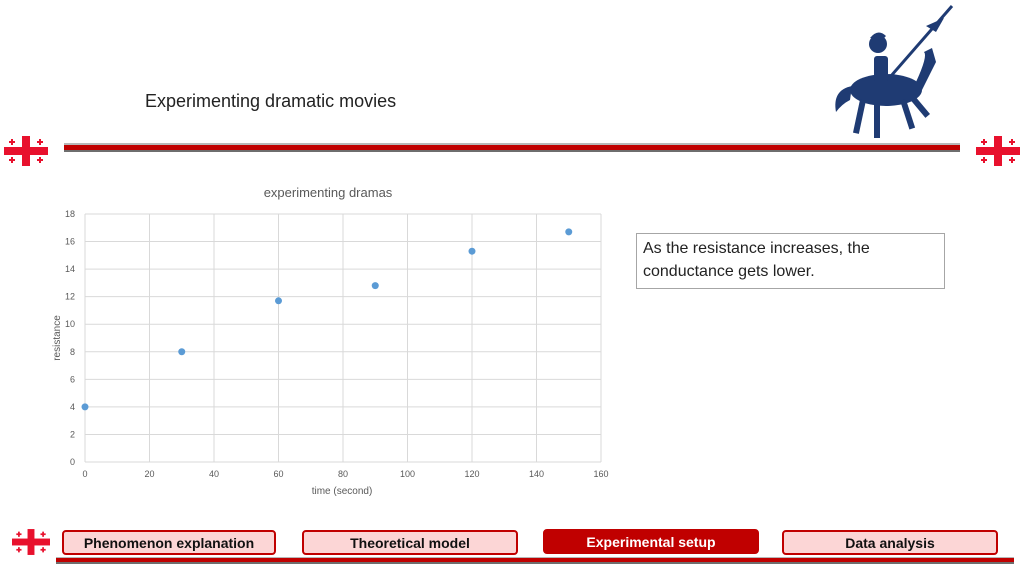 This screenshot has width=1024, height=576. I want to click on tab-phenomenon-explanation: Phenomenon explanation, so click(169, 542).